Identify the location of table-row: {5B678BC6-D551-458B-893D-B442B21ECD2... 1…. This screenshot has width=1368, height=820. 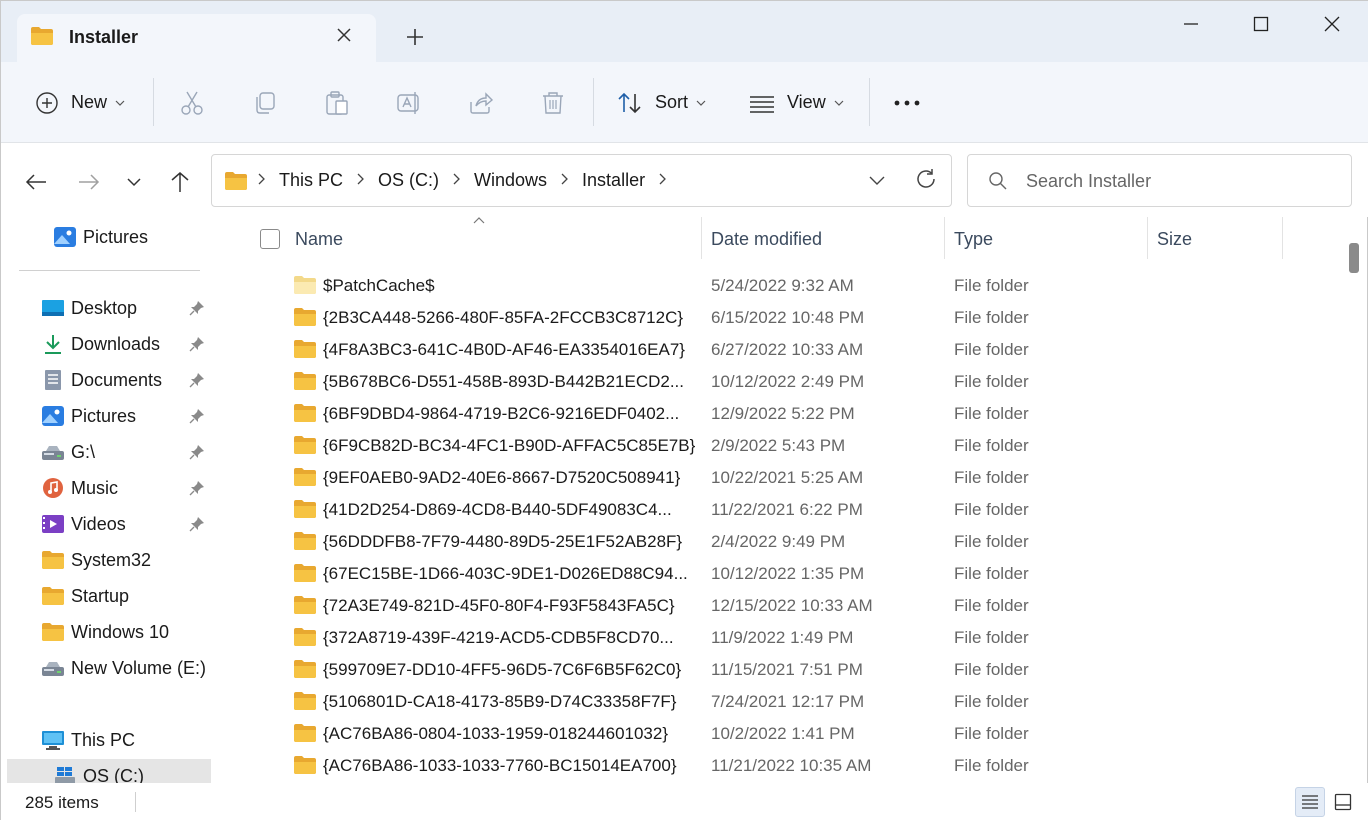
(791, 382).